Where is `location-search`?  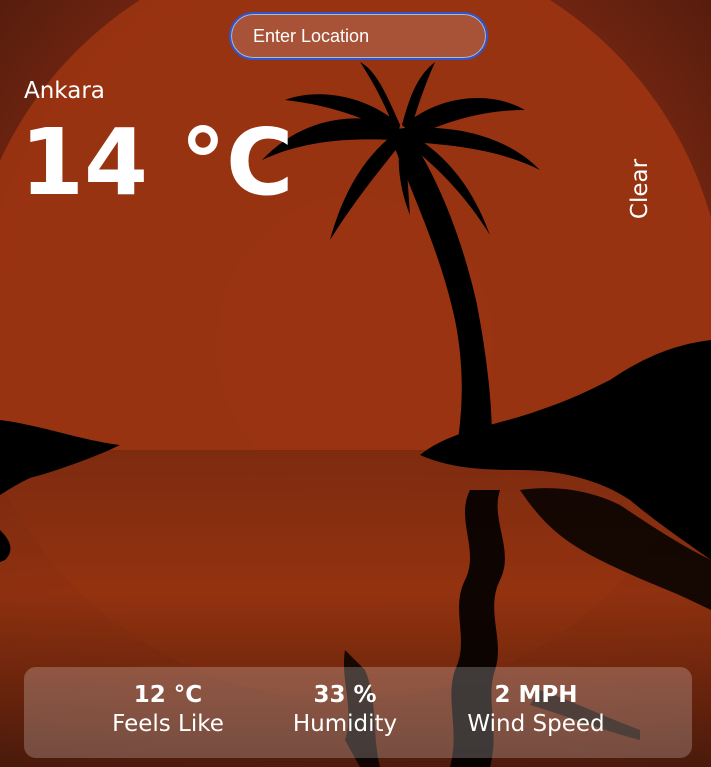 location-search is located at coordinates (358, 36).